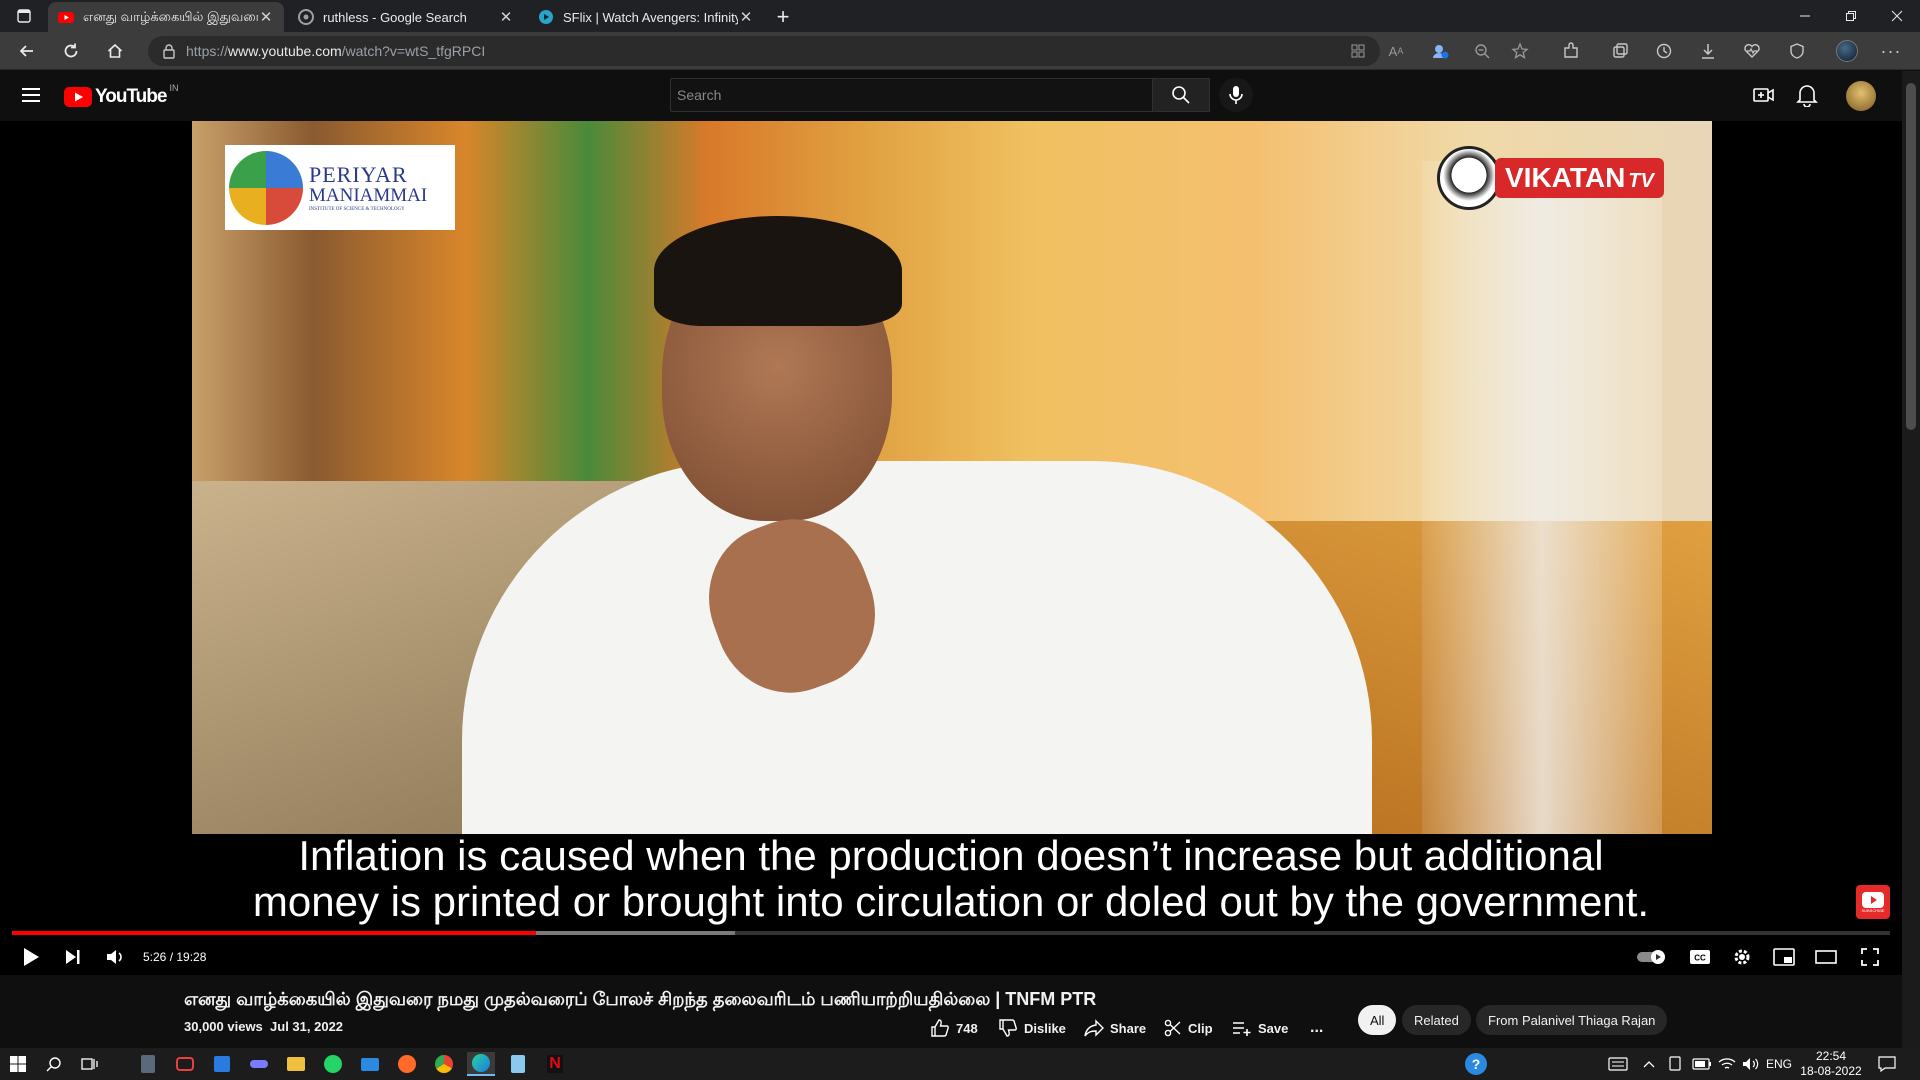 The width and height of the screenshot is (1920, 1080). What do you see at coordinates (115, 51) in the screenshot?
I see `home-icon` at bounding box center [115, 51].